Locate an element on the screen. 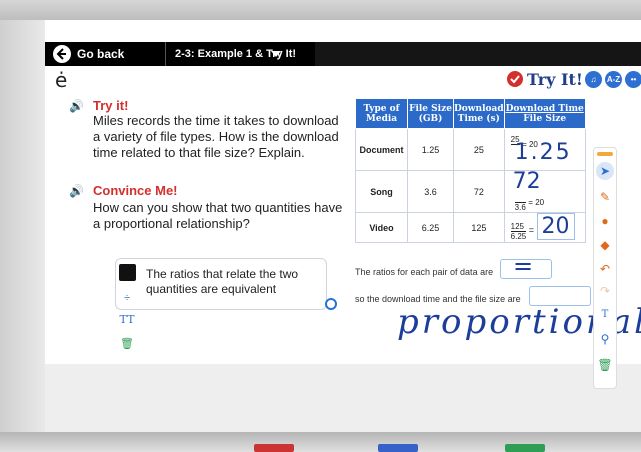 The height and width of the screenshot is (452, 641). menu-button: •• is located at coordinates (633, 79).